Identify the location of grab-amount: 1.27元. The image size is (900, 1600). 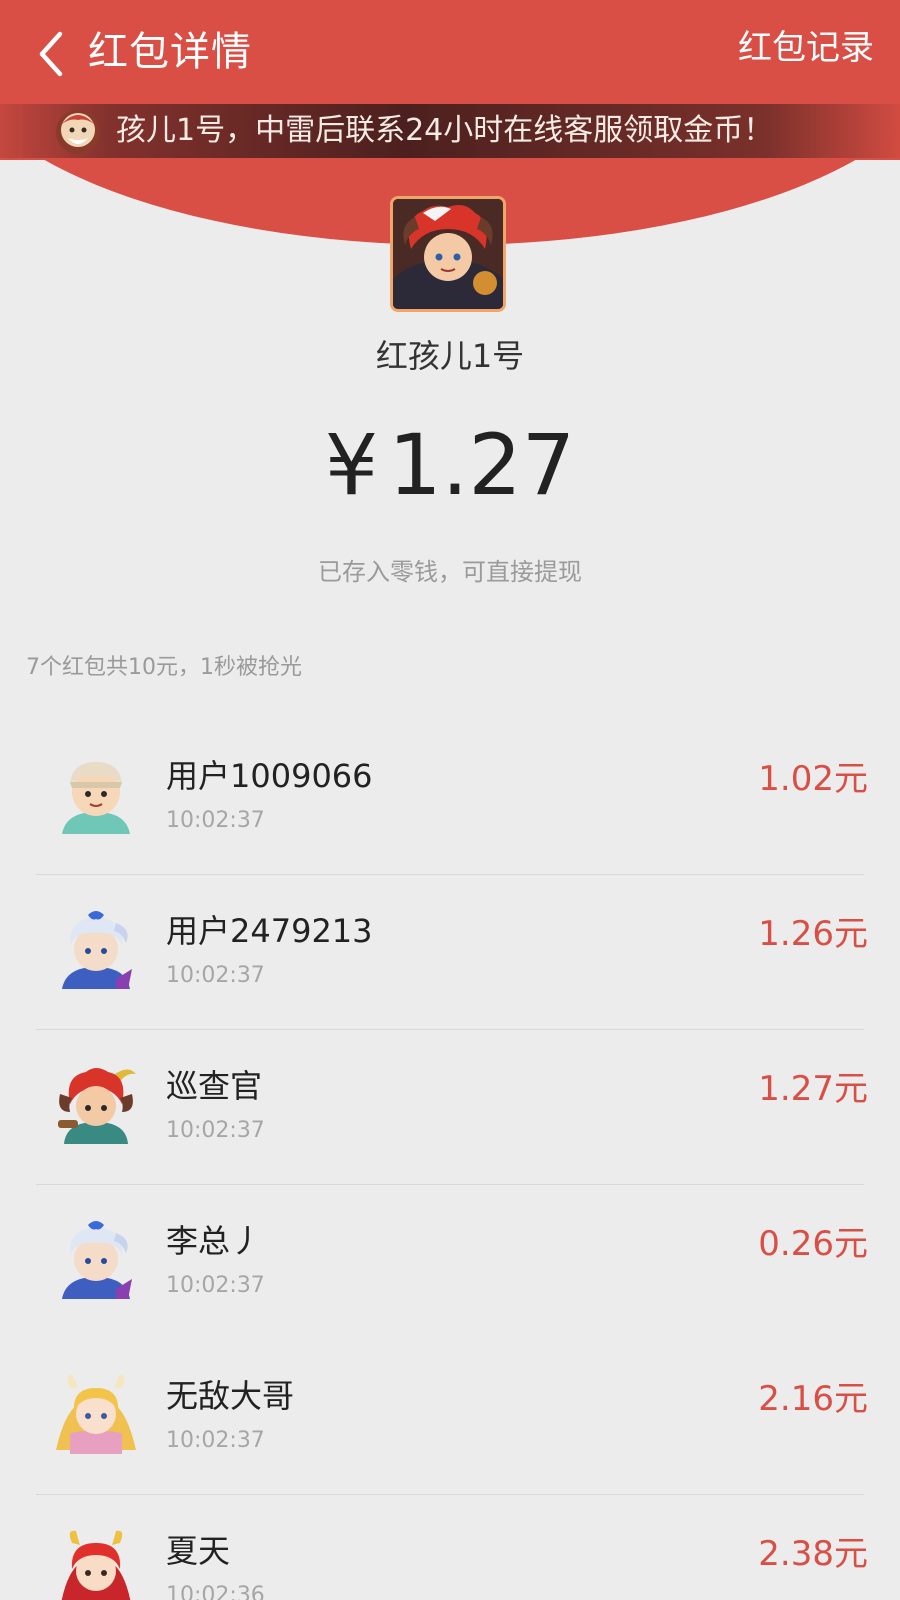
(813, 1089).